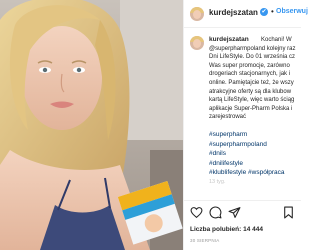 The width and height of the screenshot is (320, 250). What do you see at coordinates (234, 212) in the screenshot?
I see `share-icon` at bounding box center [234, 212].